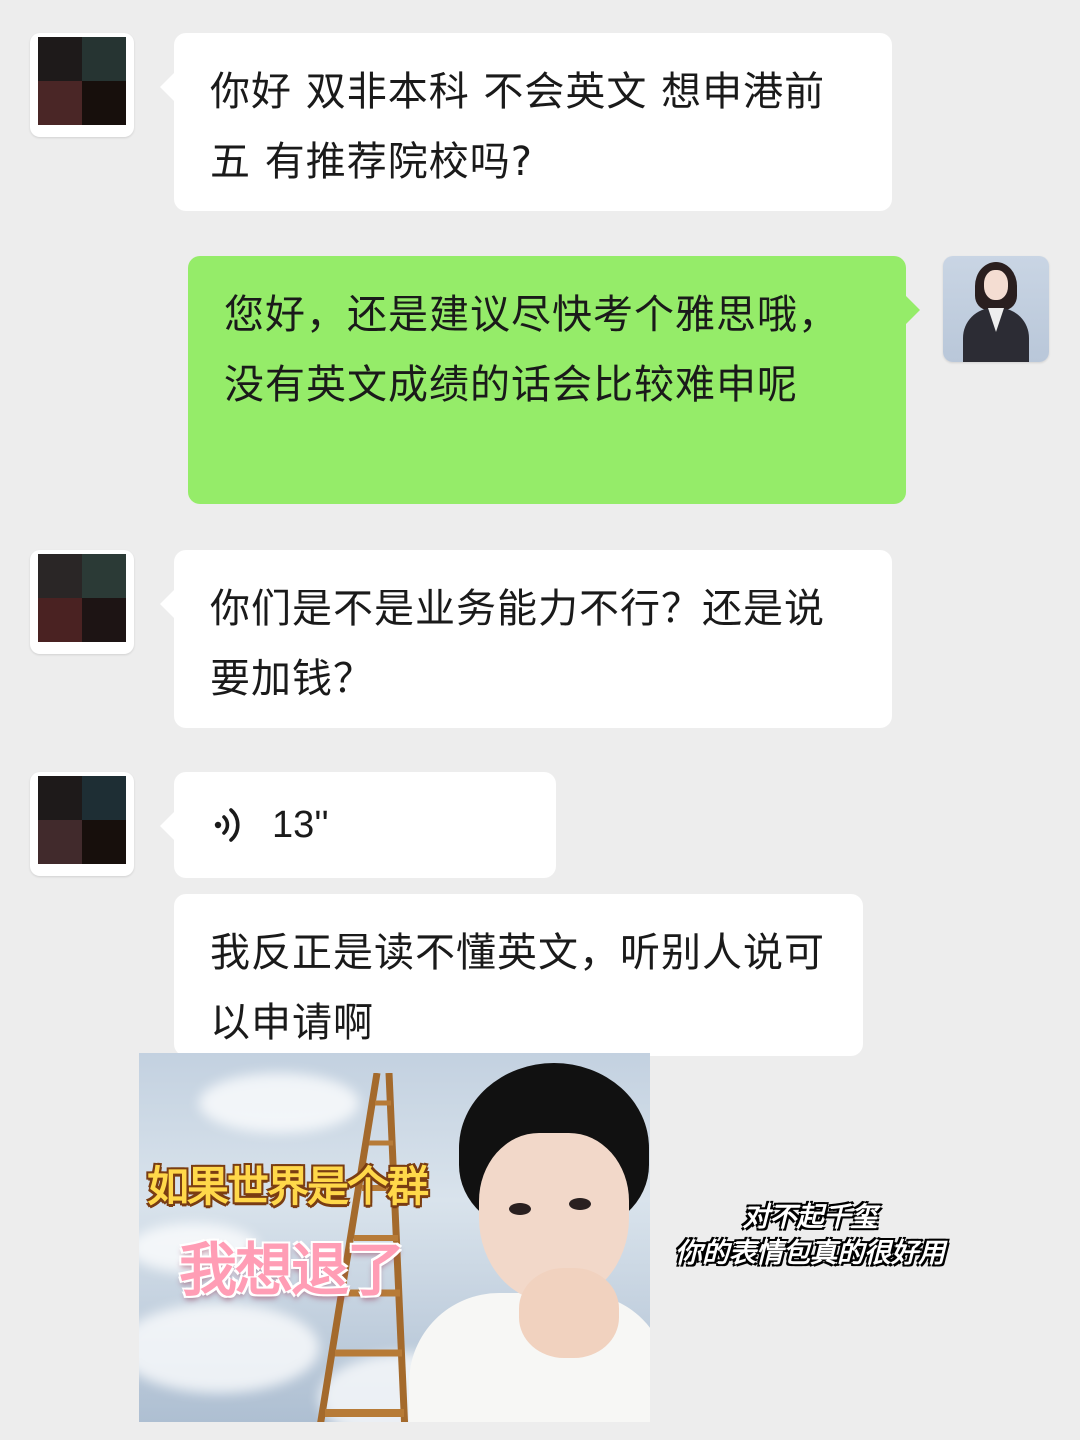  I want to click on message-text: 您好，还是建议尽快考个雅思哦，没有英文成绩的话会比较难申呢, so click(531, 350).